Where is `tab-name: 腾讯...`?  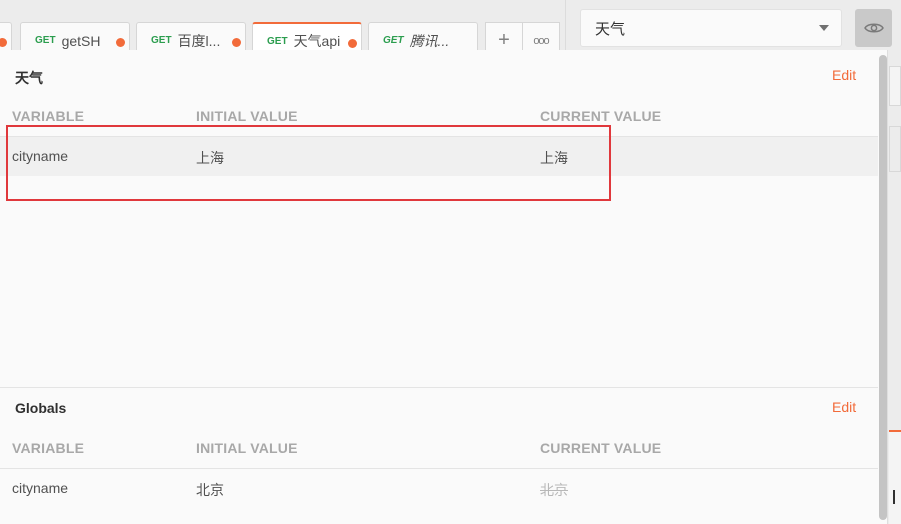
tab-name: 腾讯... is located at coordinates (429, 40).